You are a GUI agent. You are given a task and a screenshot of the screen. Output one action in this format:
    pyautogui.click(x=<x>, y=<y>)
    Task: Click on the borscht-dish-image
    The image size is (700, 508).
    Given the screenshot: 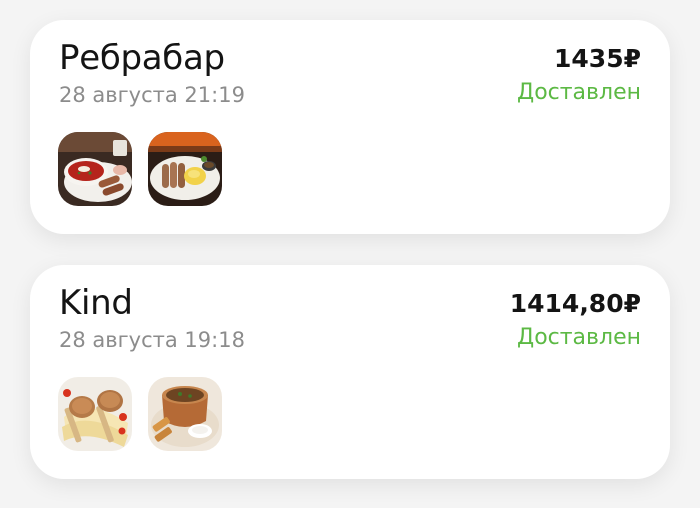 What is the action you would take?
    pyautogui.click(x=95, y=169)
    